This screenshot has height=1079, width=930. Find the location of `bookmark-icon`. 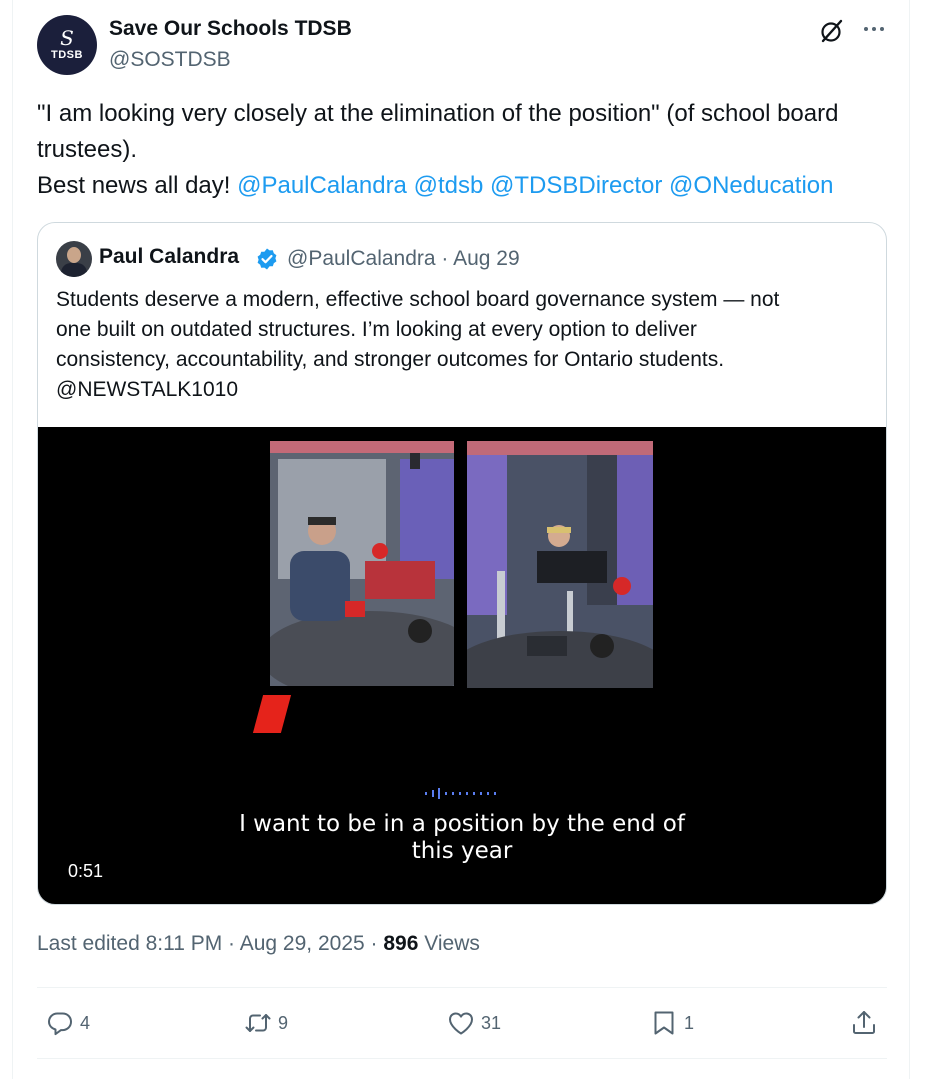

bookmark-icon is located at coordinates (664, 1023).